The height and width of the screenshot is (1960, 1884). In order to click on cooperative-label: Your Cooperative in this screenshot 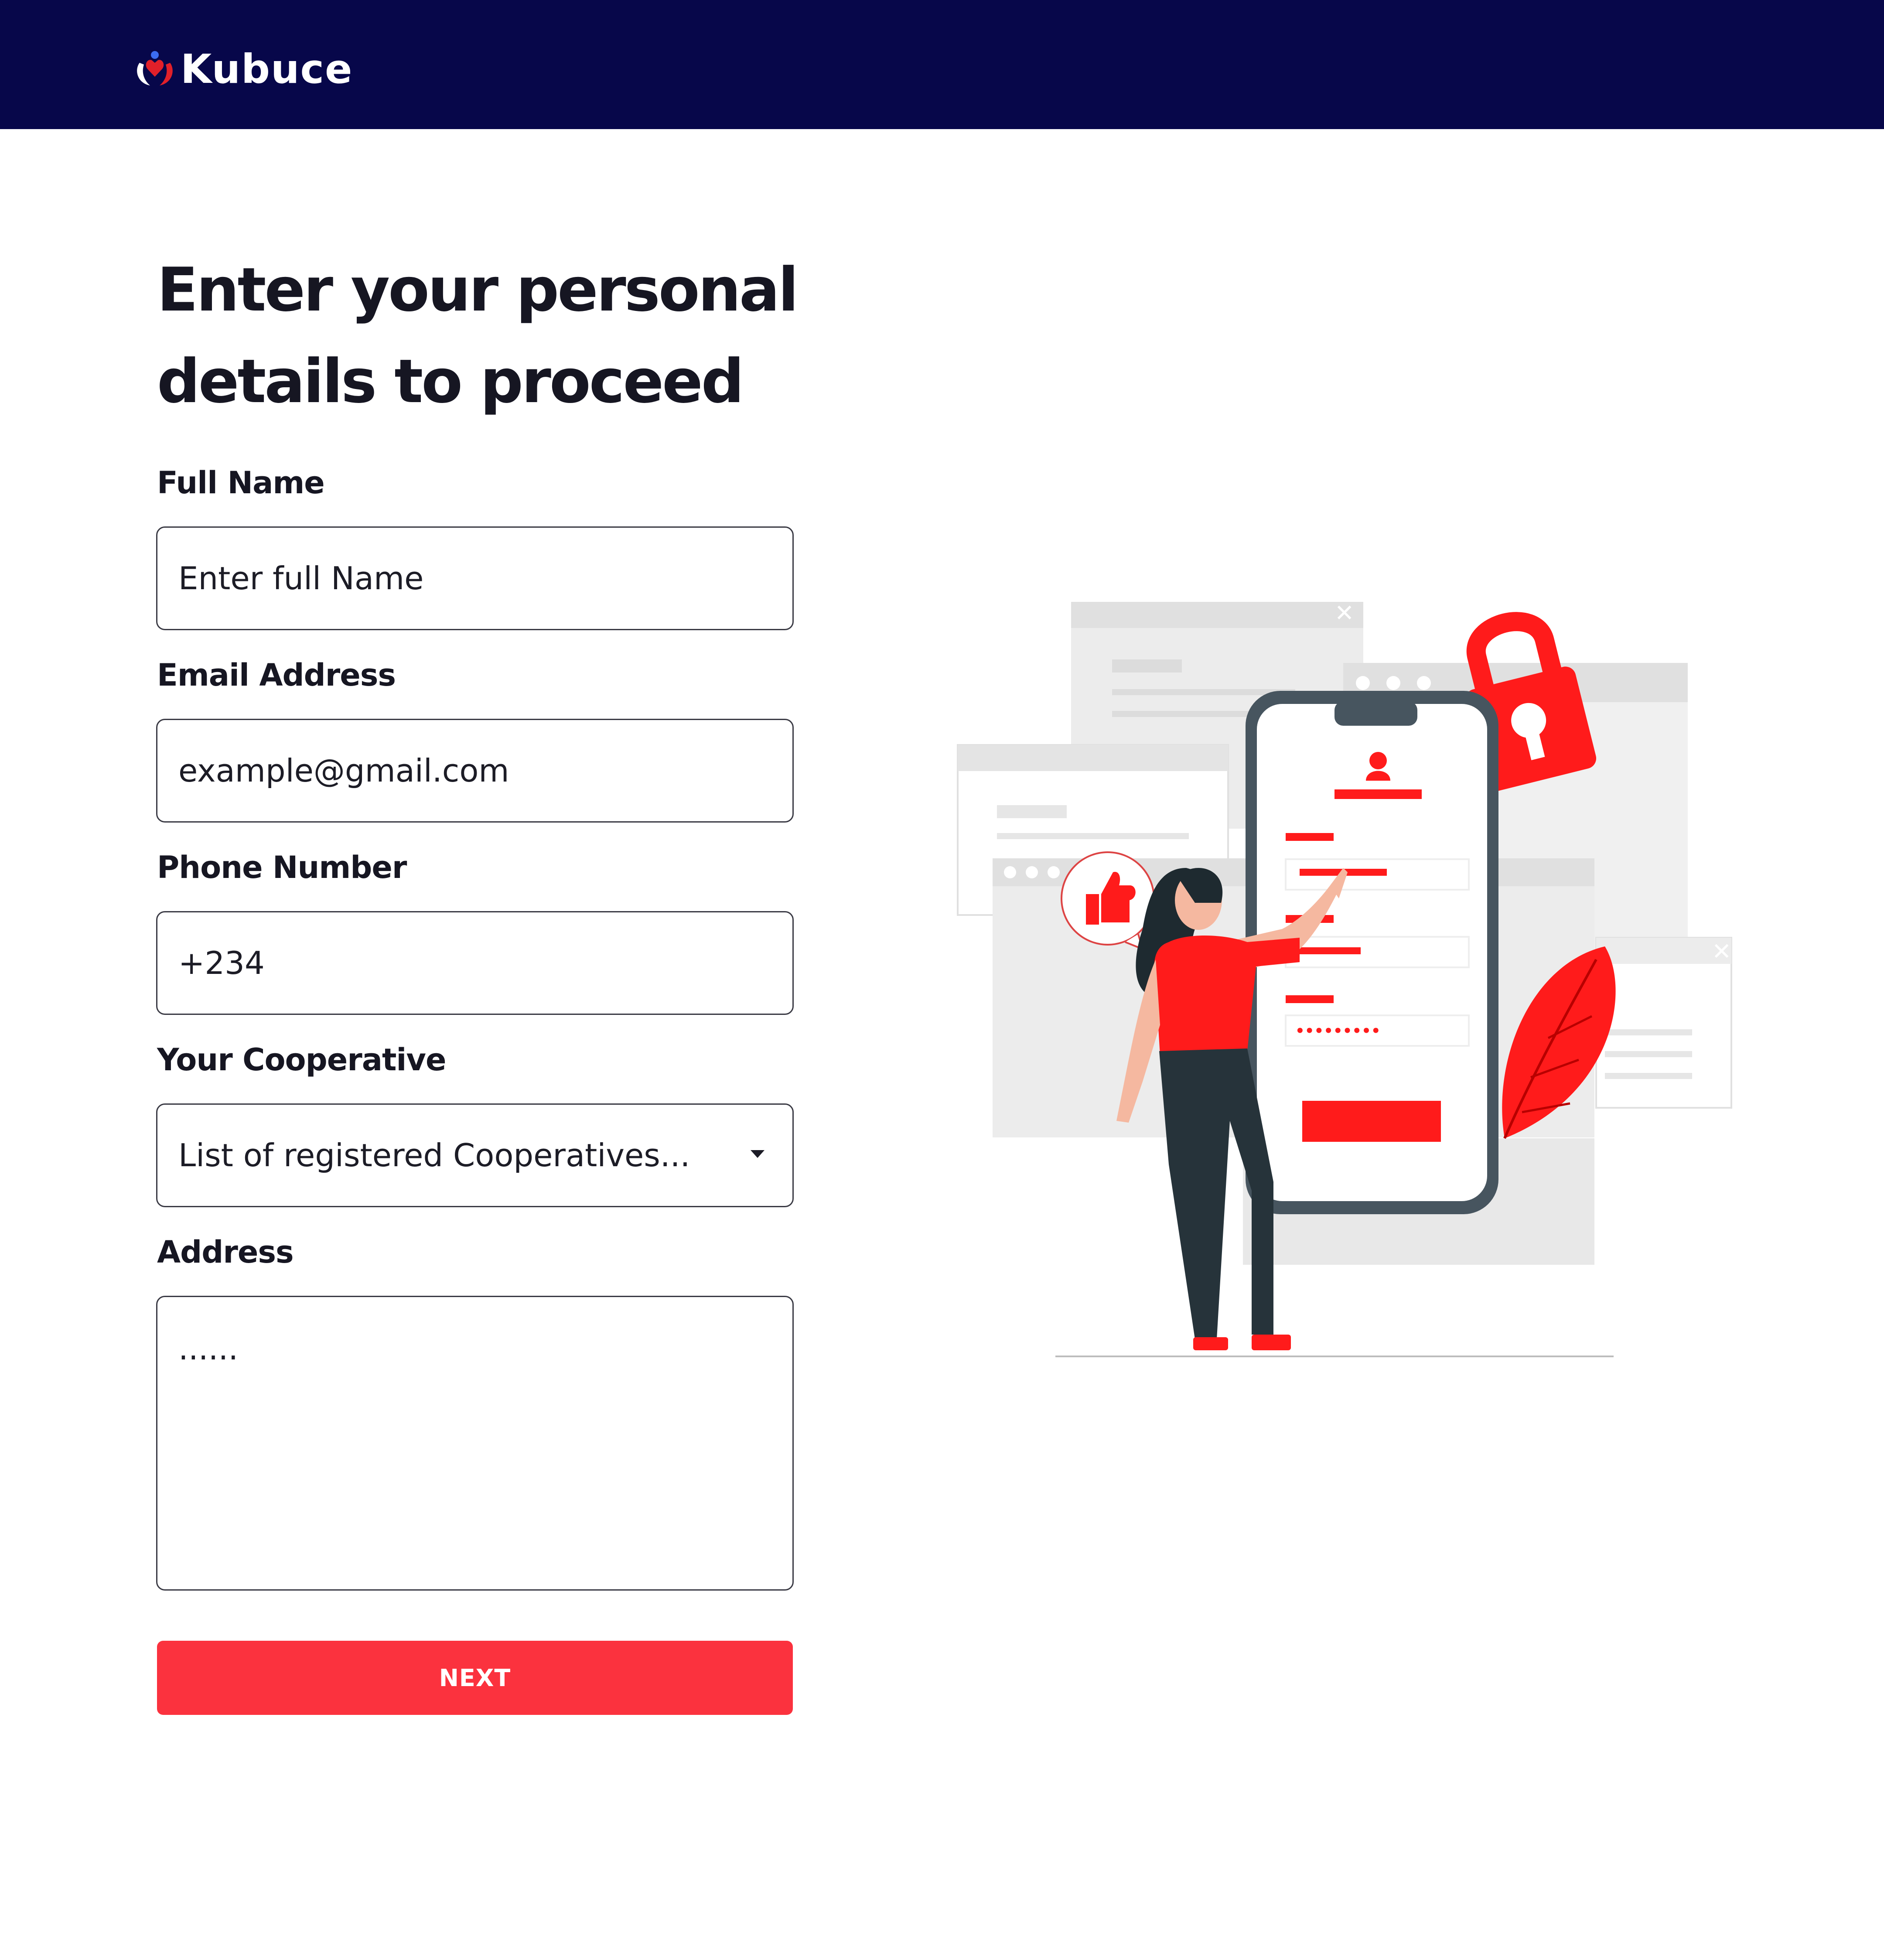, I will do `click(302, 1060)`.